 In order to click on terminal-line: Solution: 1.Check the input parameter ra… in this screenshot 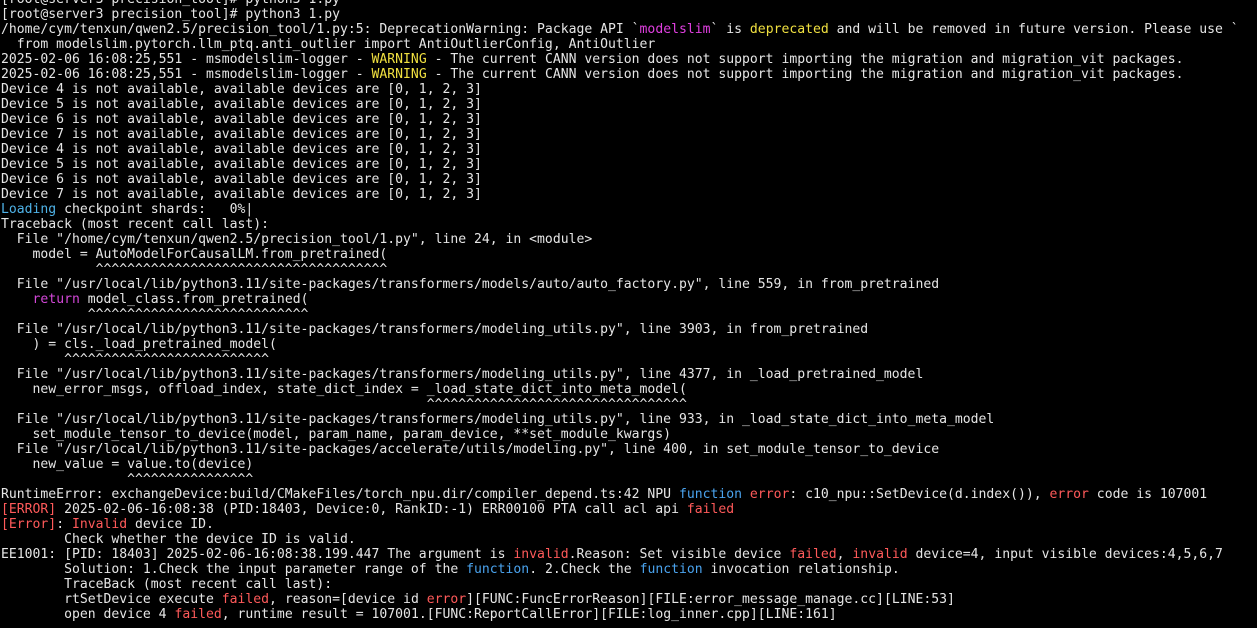, I will do `click(629, 569)`.